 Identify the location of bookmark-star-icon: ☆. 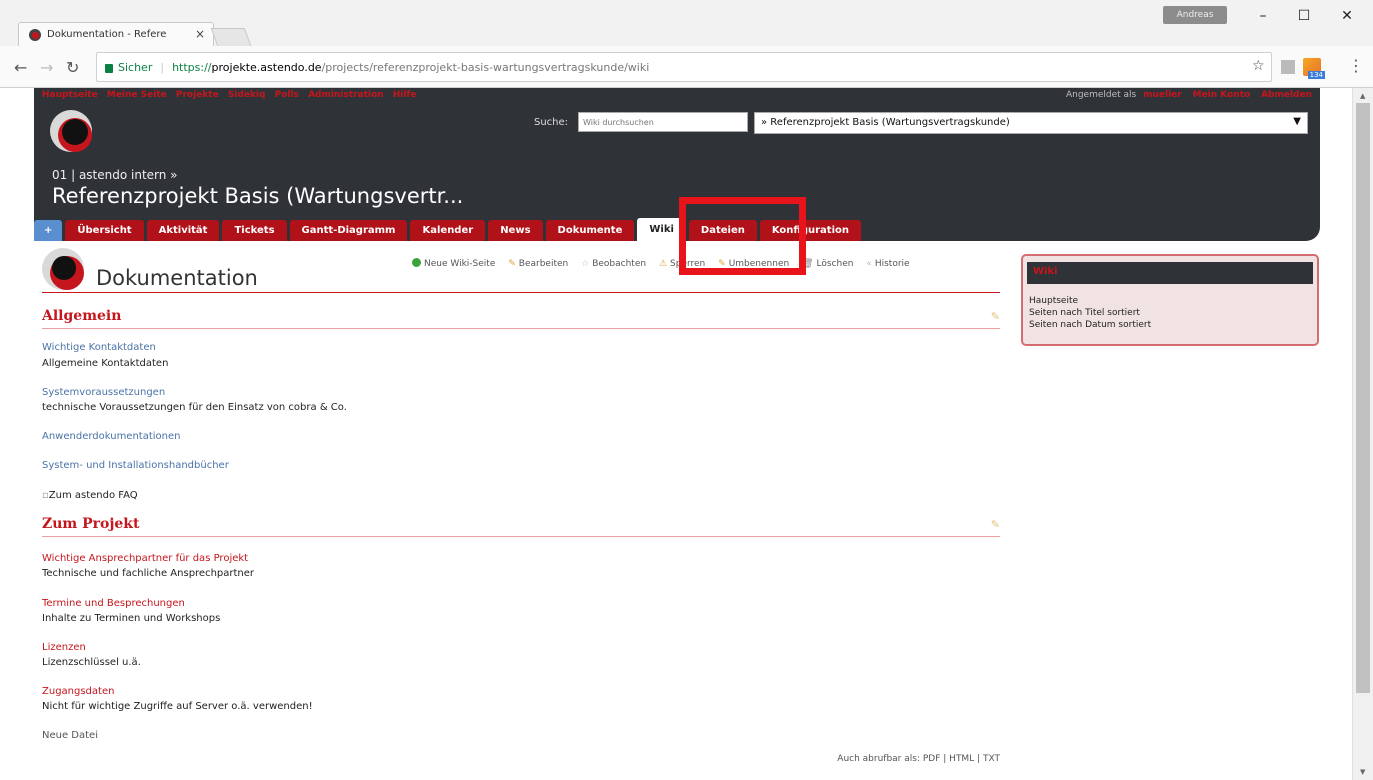
(1258, 66).